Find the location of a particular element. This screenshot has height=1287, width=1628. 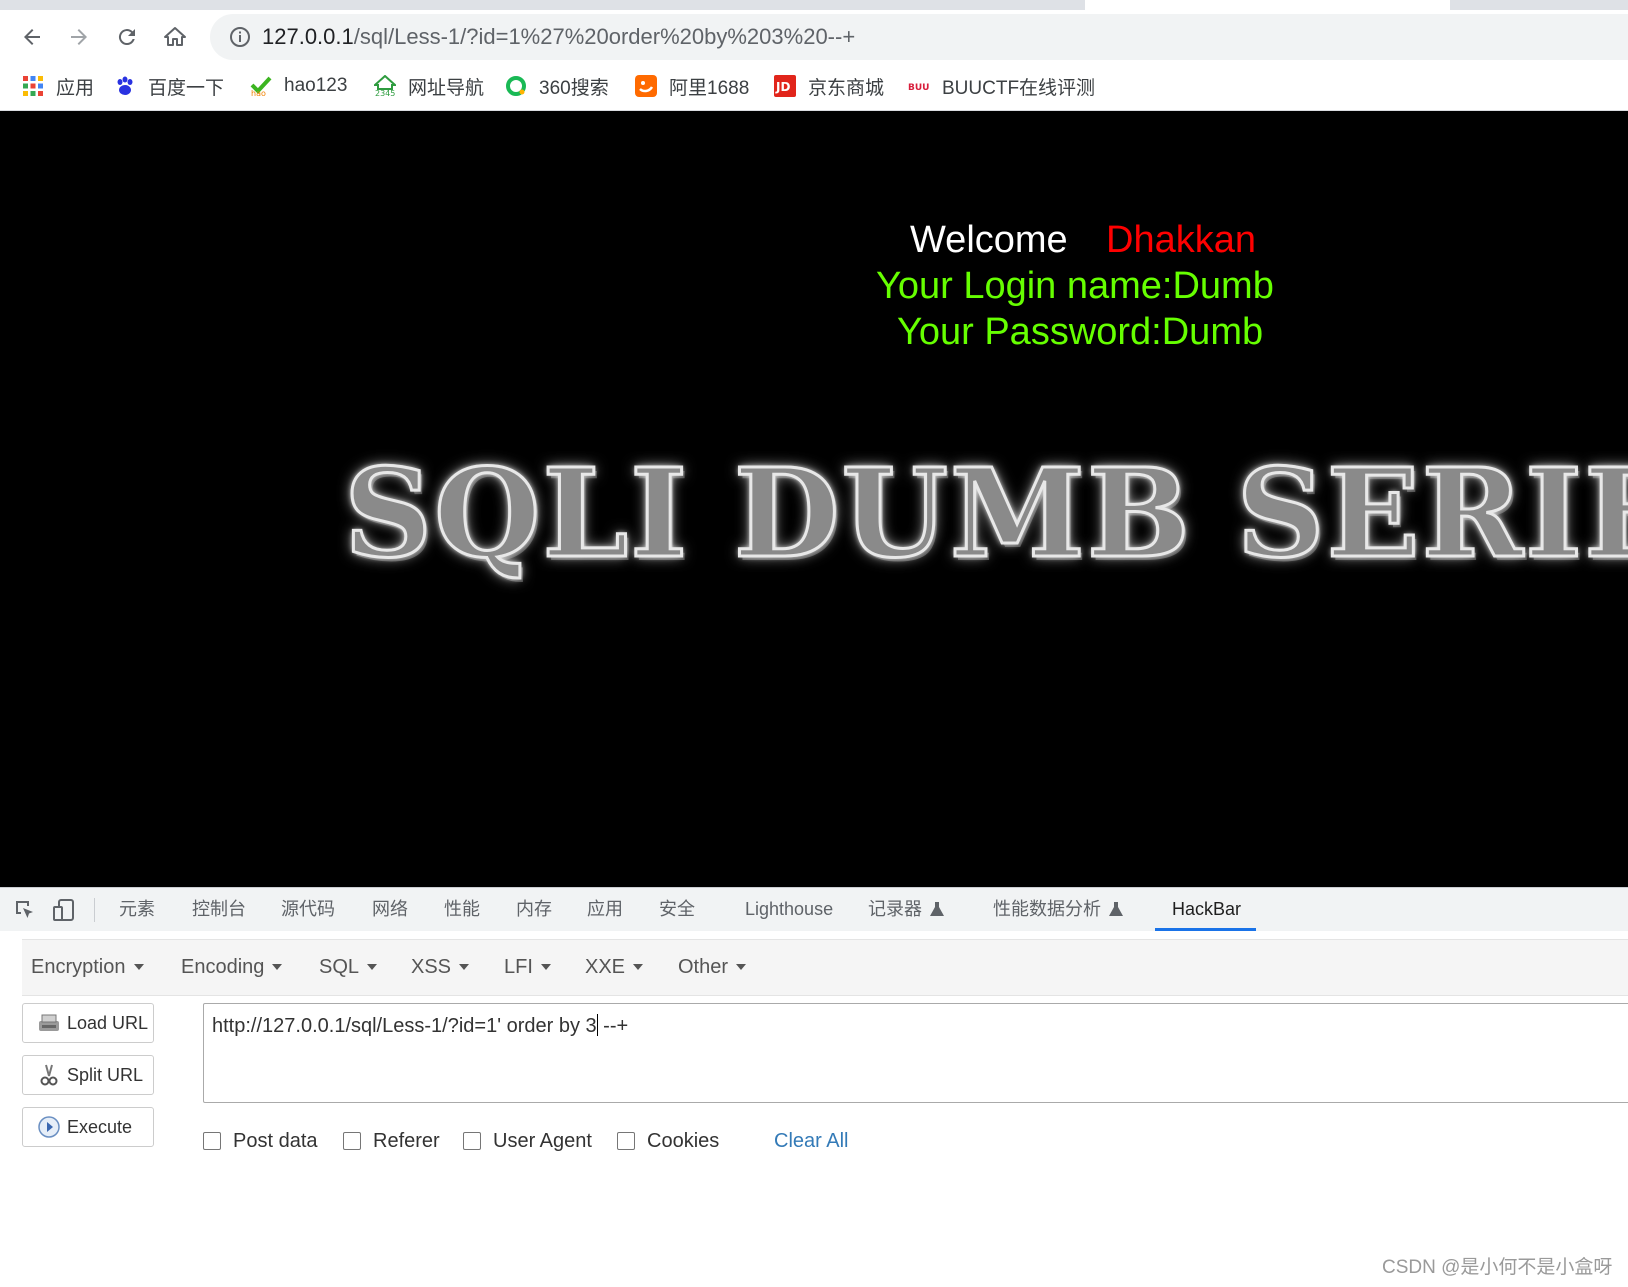

apps-grid-icon is located at coordinates (33, 86).